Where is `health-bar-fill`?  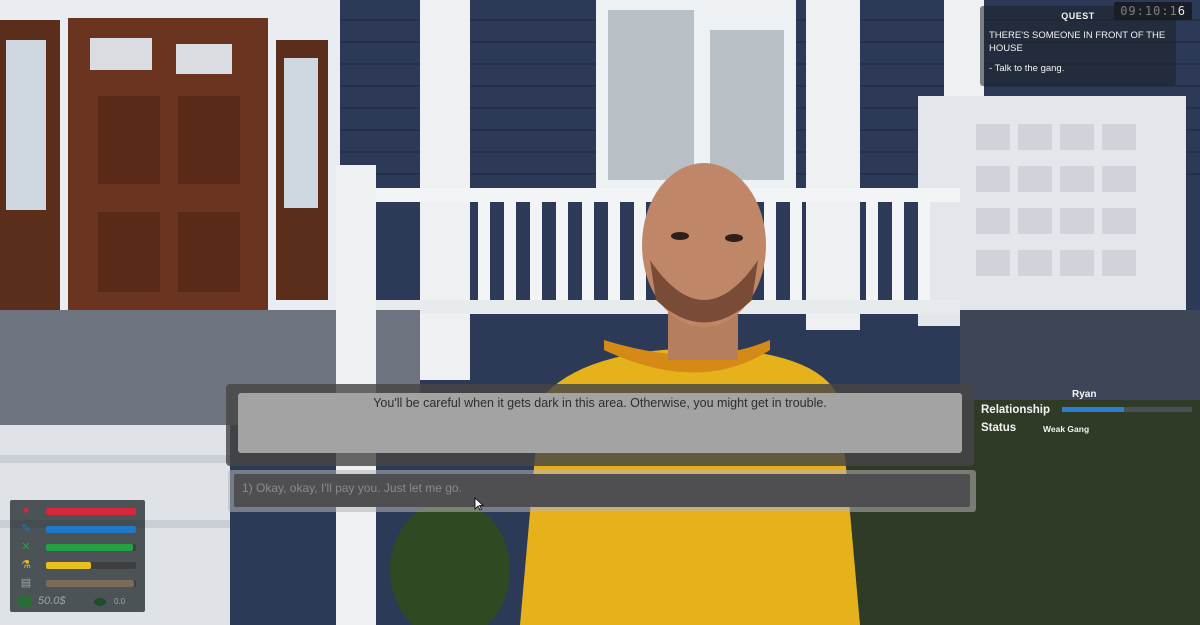
health-bar-fill is located at coordinates (91, 511).